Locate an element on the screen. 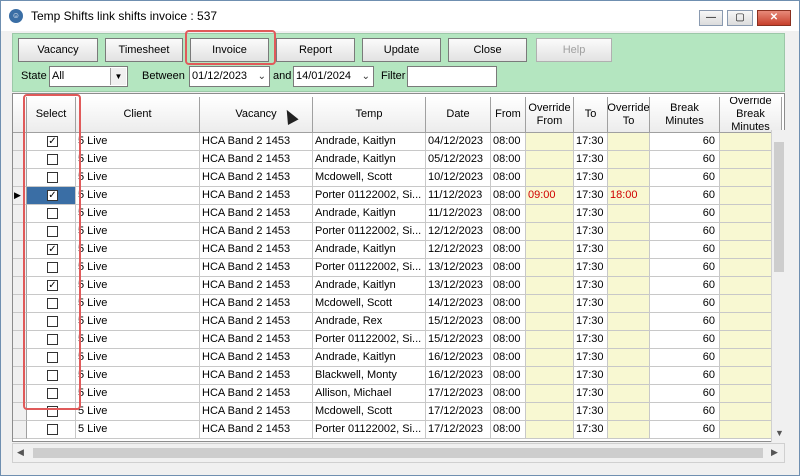 This screenshot has width=800, height=476. timesheet-button: Timesheet is located at coordinates (144, 50).